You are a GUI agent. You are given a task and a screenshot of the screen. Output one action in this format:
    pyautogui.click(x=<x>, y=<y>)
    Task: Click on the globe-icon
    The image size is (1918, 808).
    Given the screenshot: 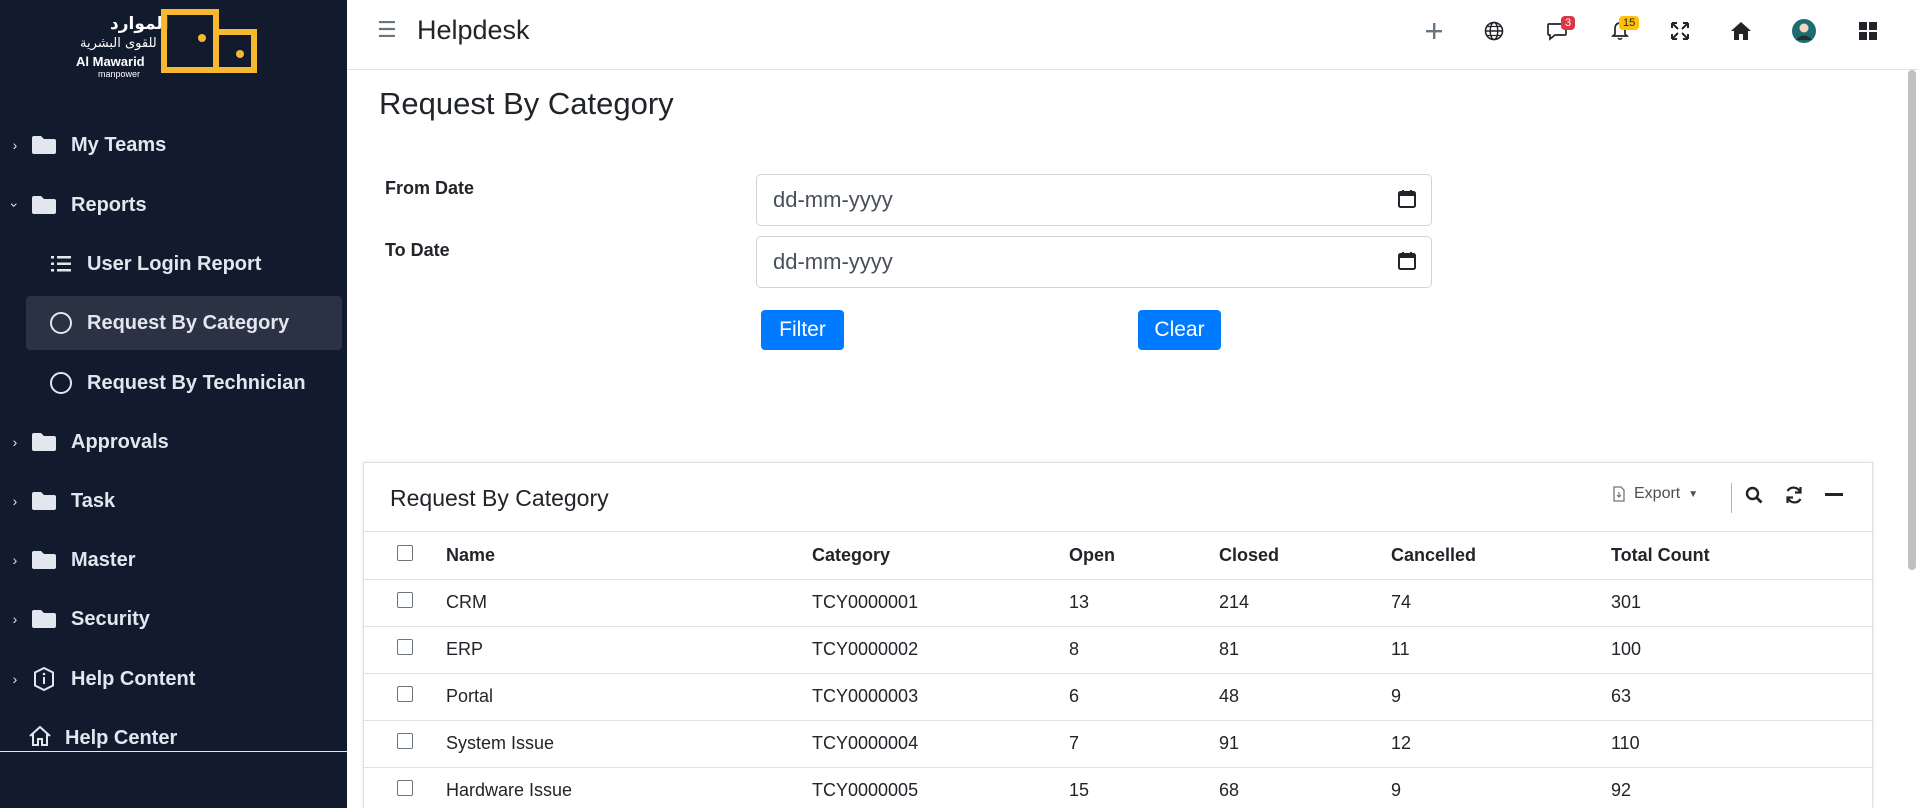 What is the action you would take?
    pyautogui.click(x=1494, y=31)
    